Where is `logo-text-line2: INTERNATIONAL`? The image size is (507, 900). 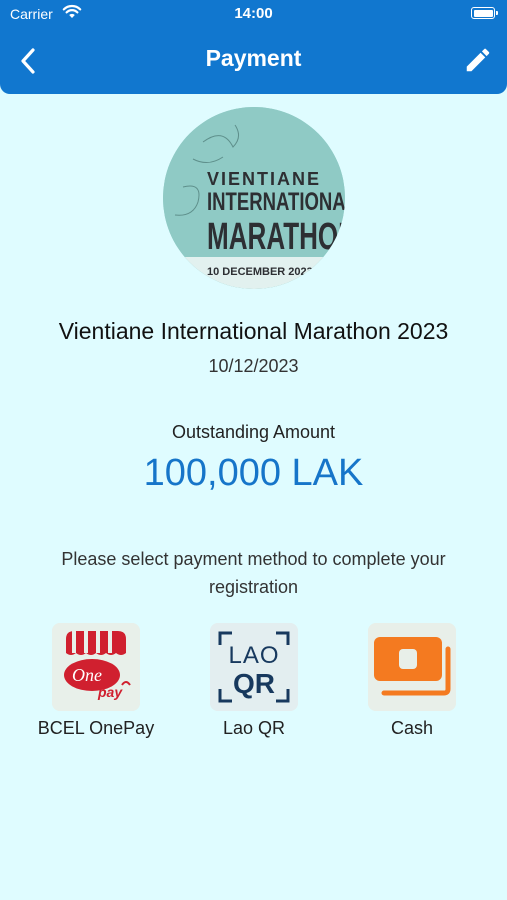 logo-text-line2: INTERNATIONAL is located at coordinates (276, 202).